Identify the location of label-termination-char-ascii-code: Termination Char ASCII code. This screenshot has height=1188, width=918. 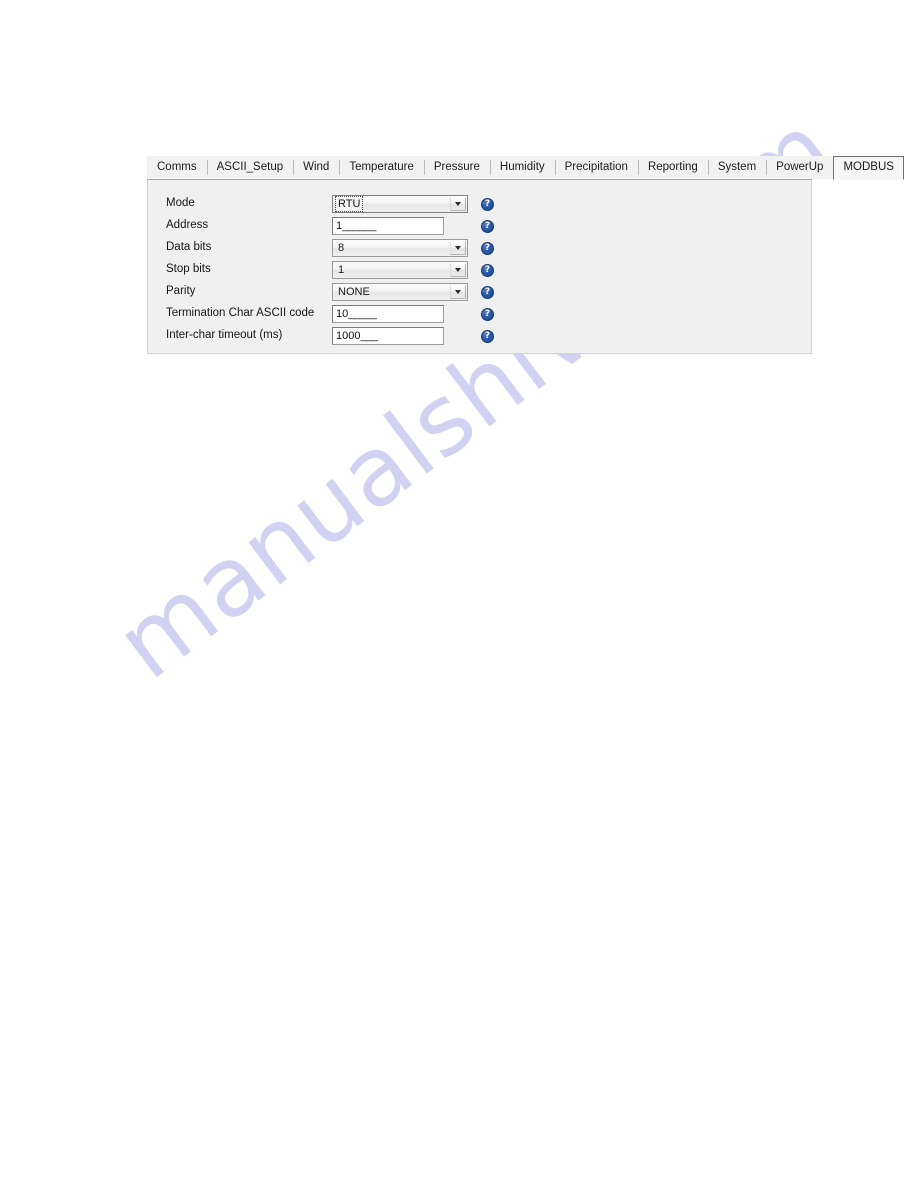
(240, 313).